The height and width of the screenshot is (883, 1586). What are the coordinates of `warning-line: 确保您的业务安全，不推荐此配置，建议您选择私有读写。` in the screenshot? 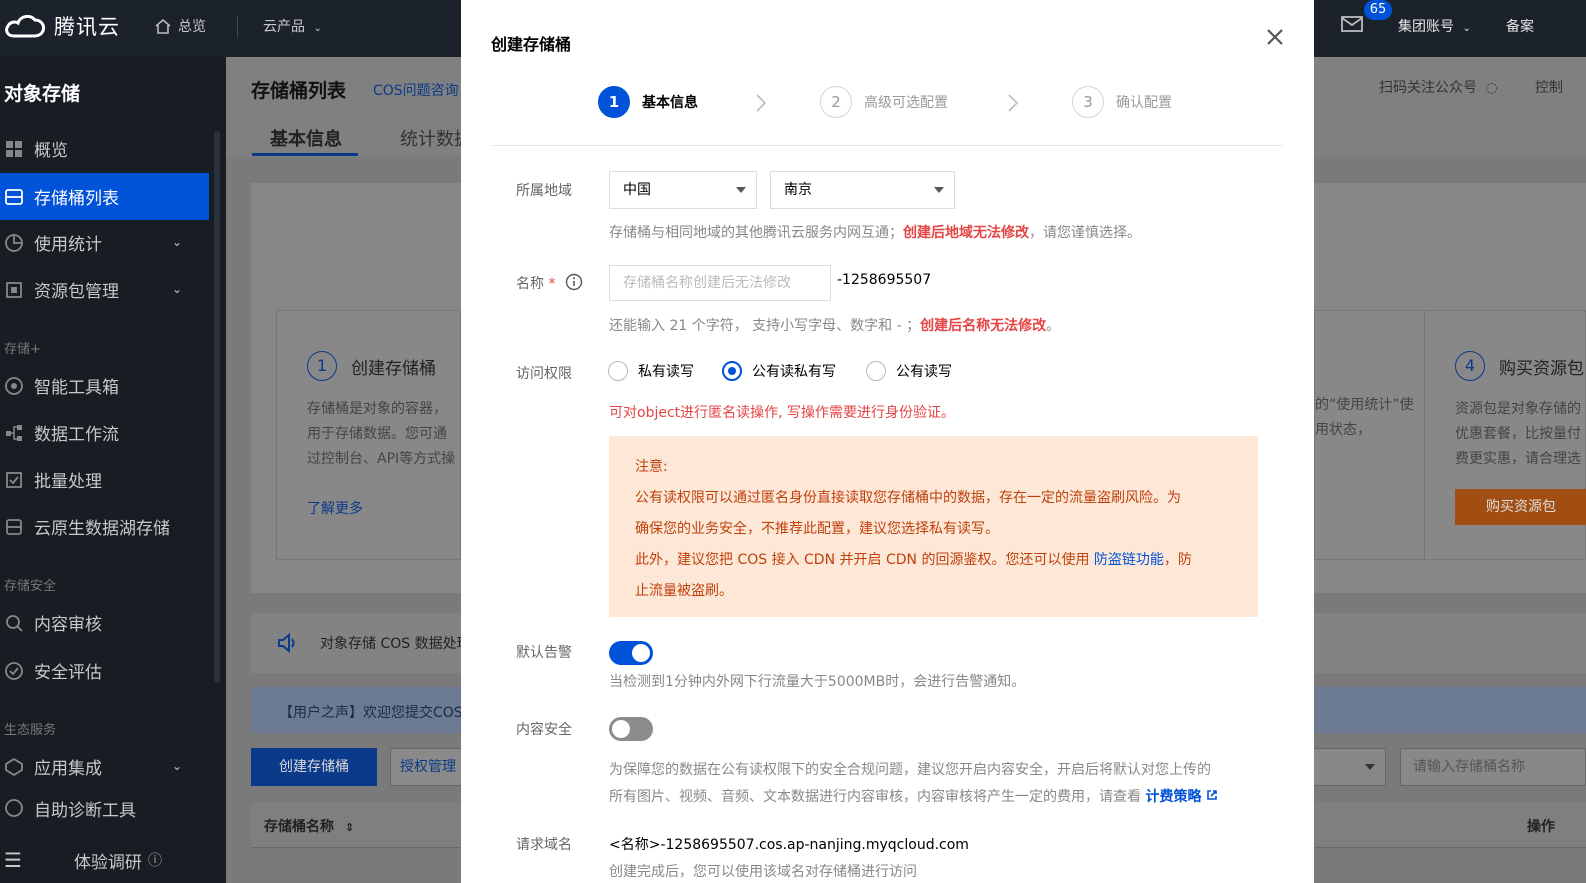 It's located at (817, 529).